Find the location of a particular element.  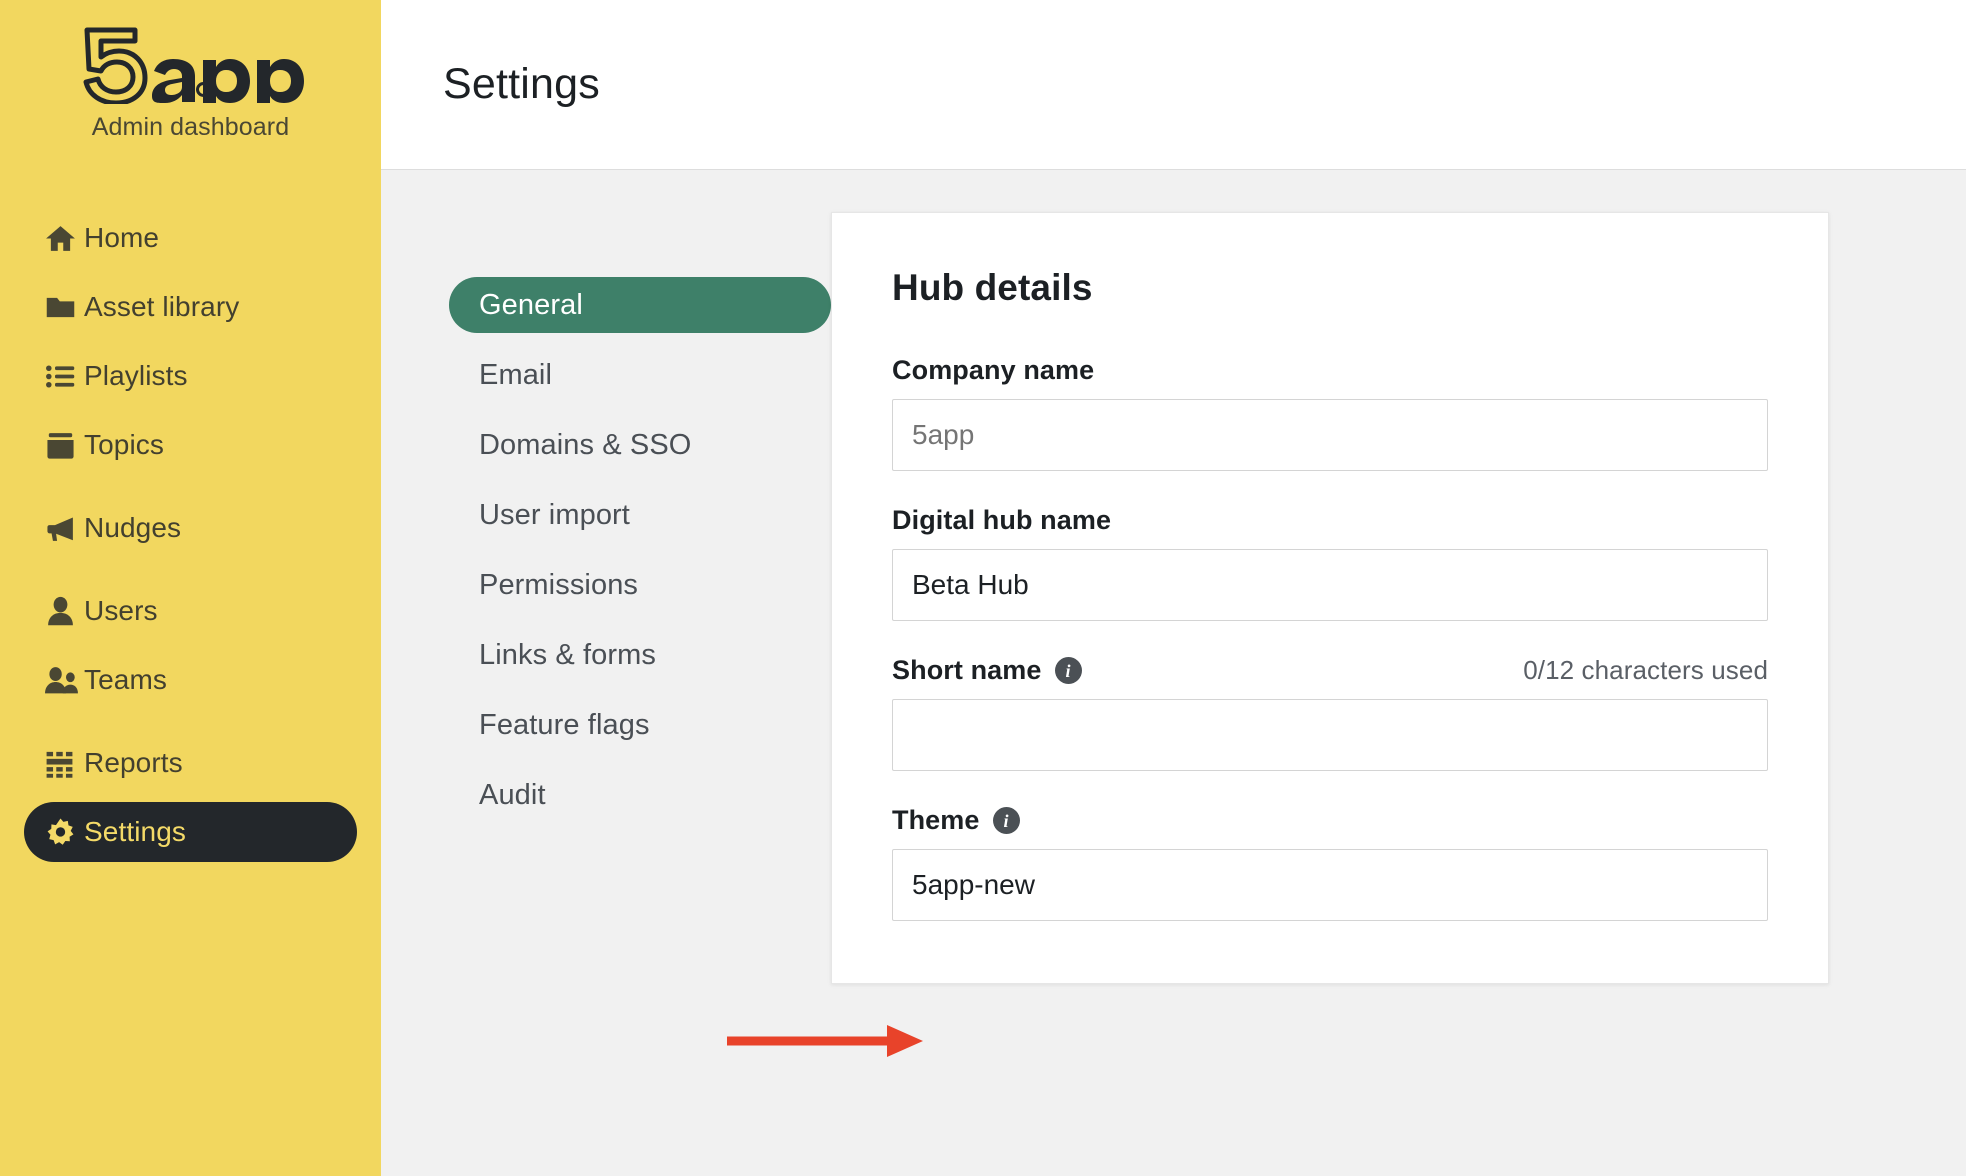

tab-audit: Audit is located at coordinates (640, 795).